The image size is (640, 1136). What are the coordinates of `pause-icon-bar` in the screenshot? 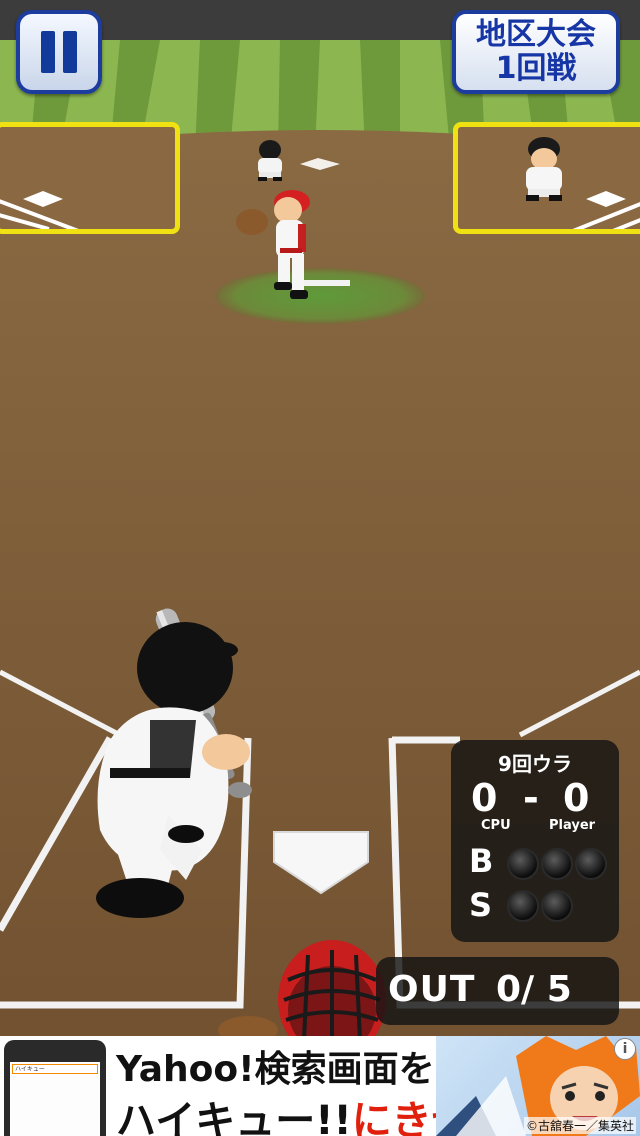 It's located at (70, 52).